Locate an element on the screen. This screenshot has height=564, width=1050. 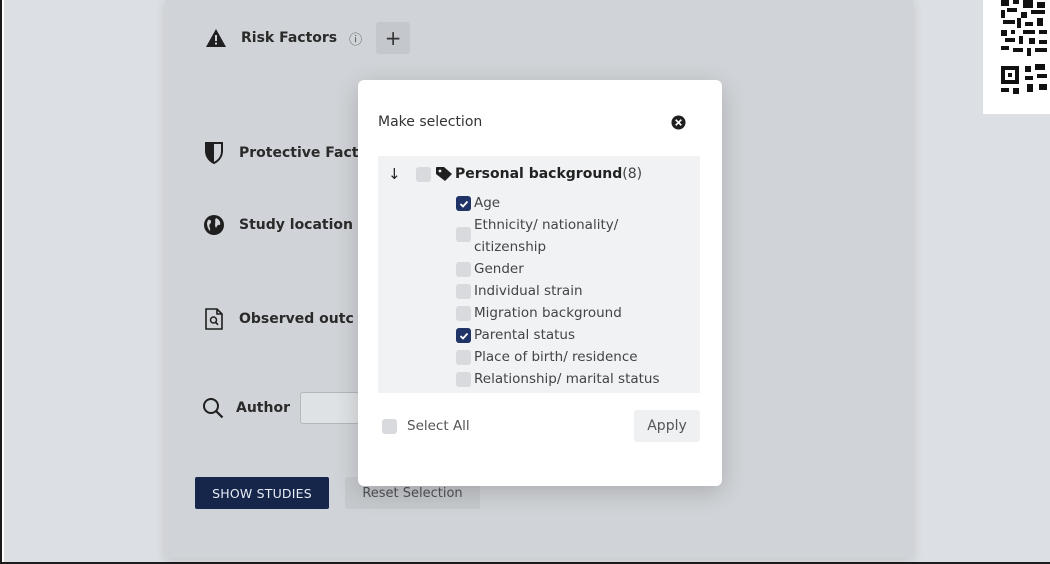
filter-study-location: Study location is located at coordinates (277, 225).